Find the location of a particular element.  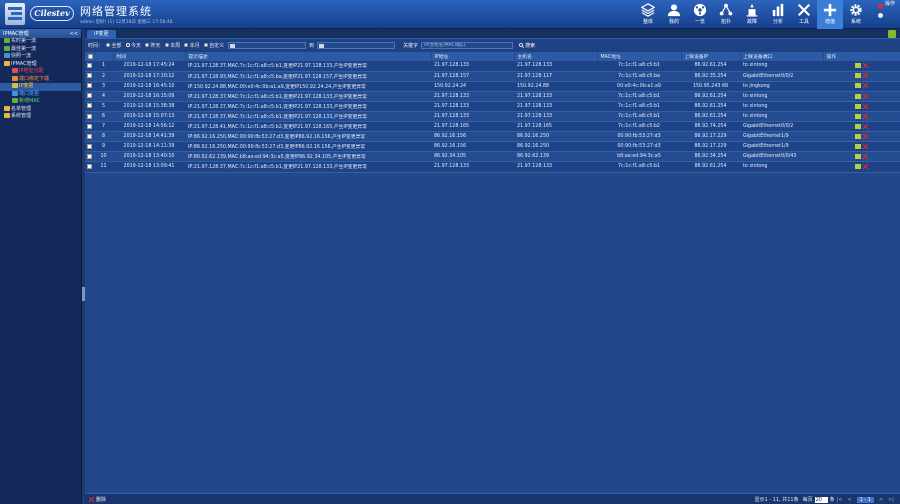

sidebar-item: 最佳第一流 is located at coordinates (40, 49).